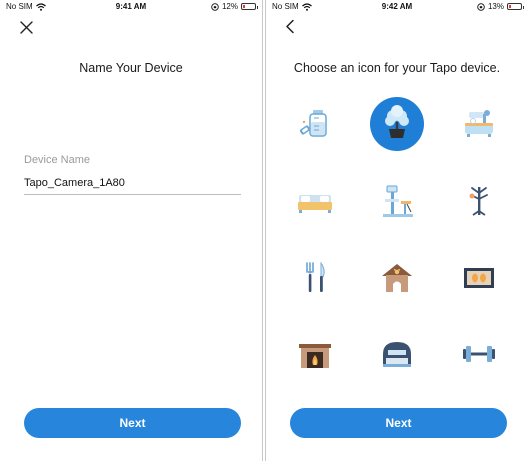 The width and height of the screenshot is (528, 461). I want to click on icon-option-coat-rack, so click(479, 201).